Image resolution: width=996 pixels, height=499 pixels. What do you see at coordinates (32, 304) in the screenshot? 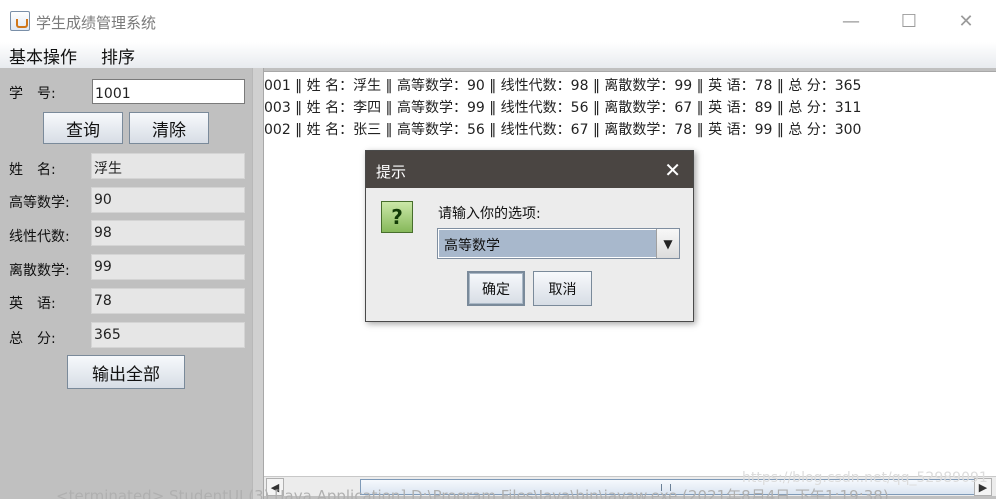
I see `english-label: 英 语:` at bounding box center [32, 304].